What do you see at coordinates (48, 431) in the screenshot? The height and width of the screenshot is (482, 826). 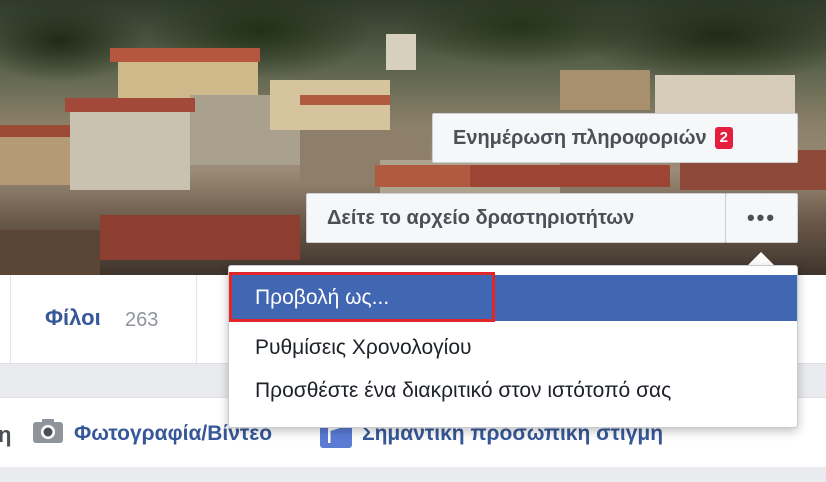 I see `camera-icon` at bounding box center [48, 431].